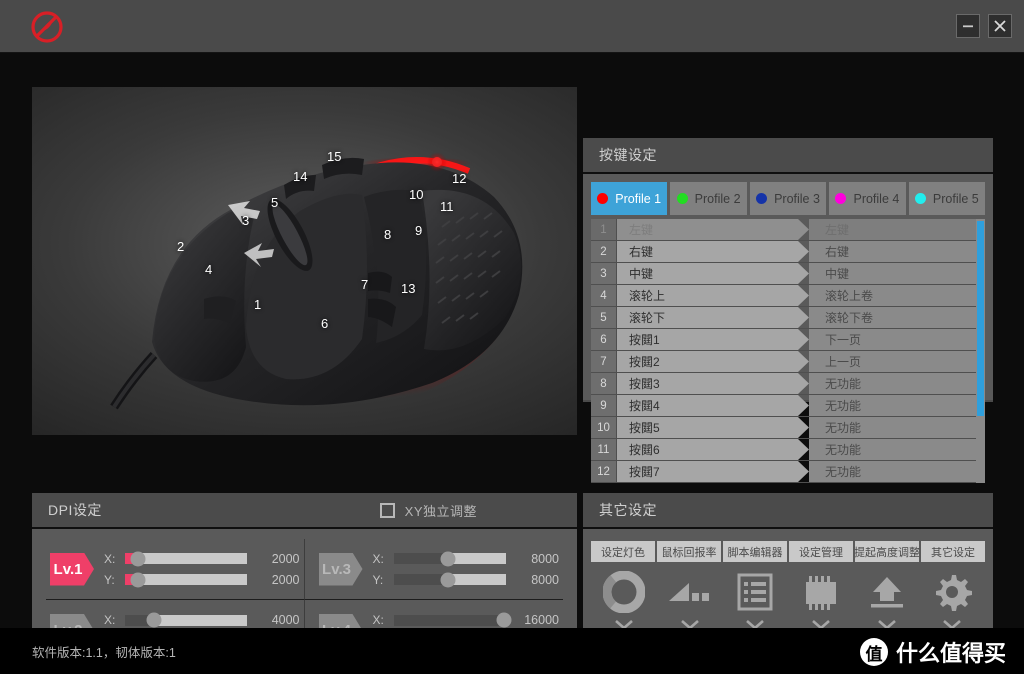 Image resolution: width=1024 pixels, height=674 pixels. Describe the element at coordinates (713, 251) in the screenshot. I see `key-row-name-cell: 右键` at that location.